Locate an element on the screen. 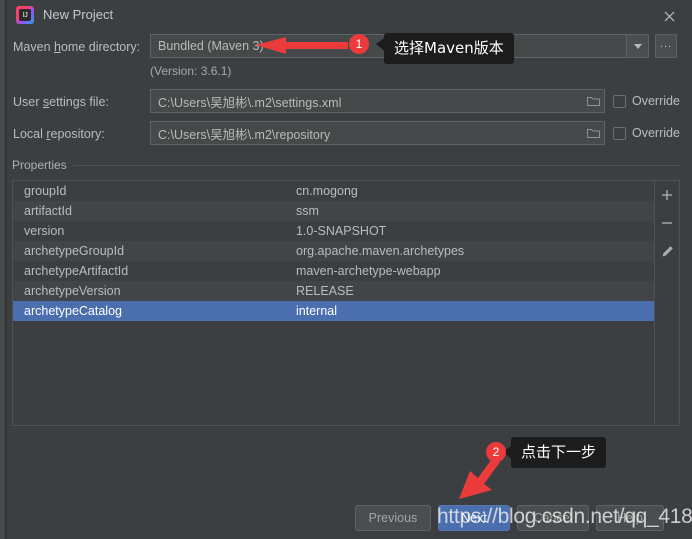  property-value: internal is located at coordinates (316, 311).